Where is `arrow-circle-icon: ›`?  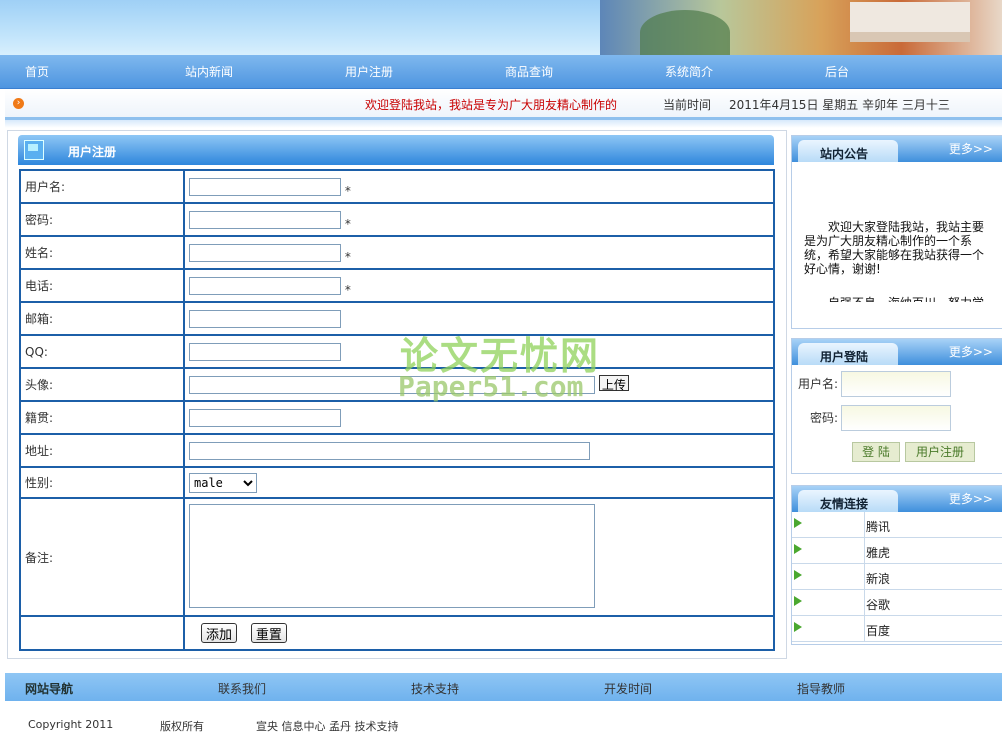 arrow-circle-icon: › is located at coordinates (18, 103).